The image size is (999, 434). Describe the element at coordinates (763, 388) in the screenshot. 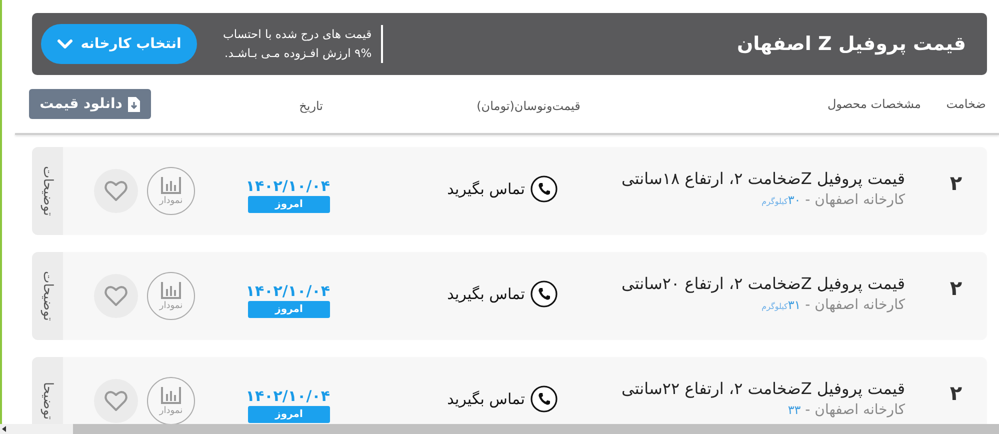

I see `product-title: قیمت پروفیل Zضخامت ۲، ارتفاع ۲۲سانتی` at that location.